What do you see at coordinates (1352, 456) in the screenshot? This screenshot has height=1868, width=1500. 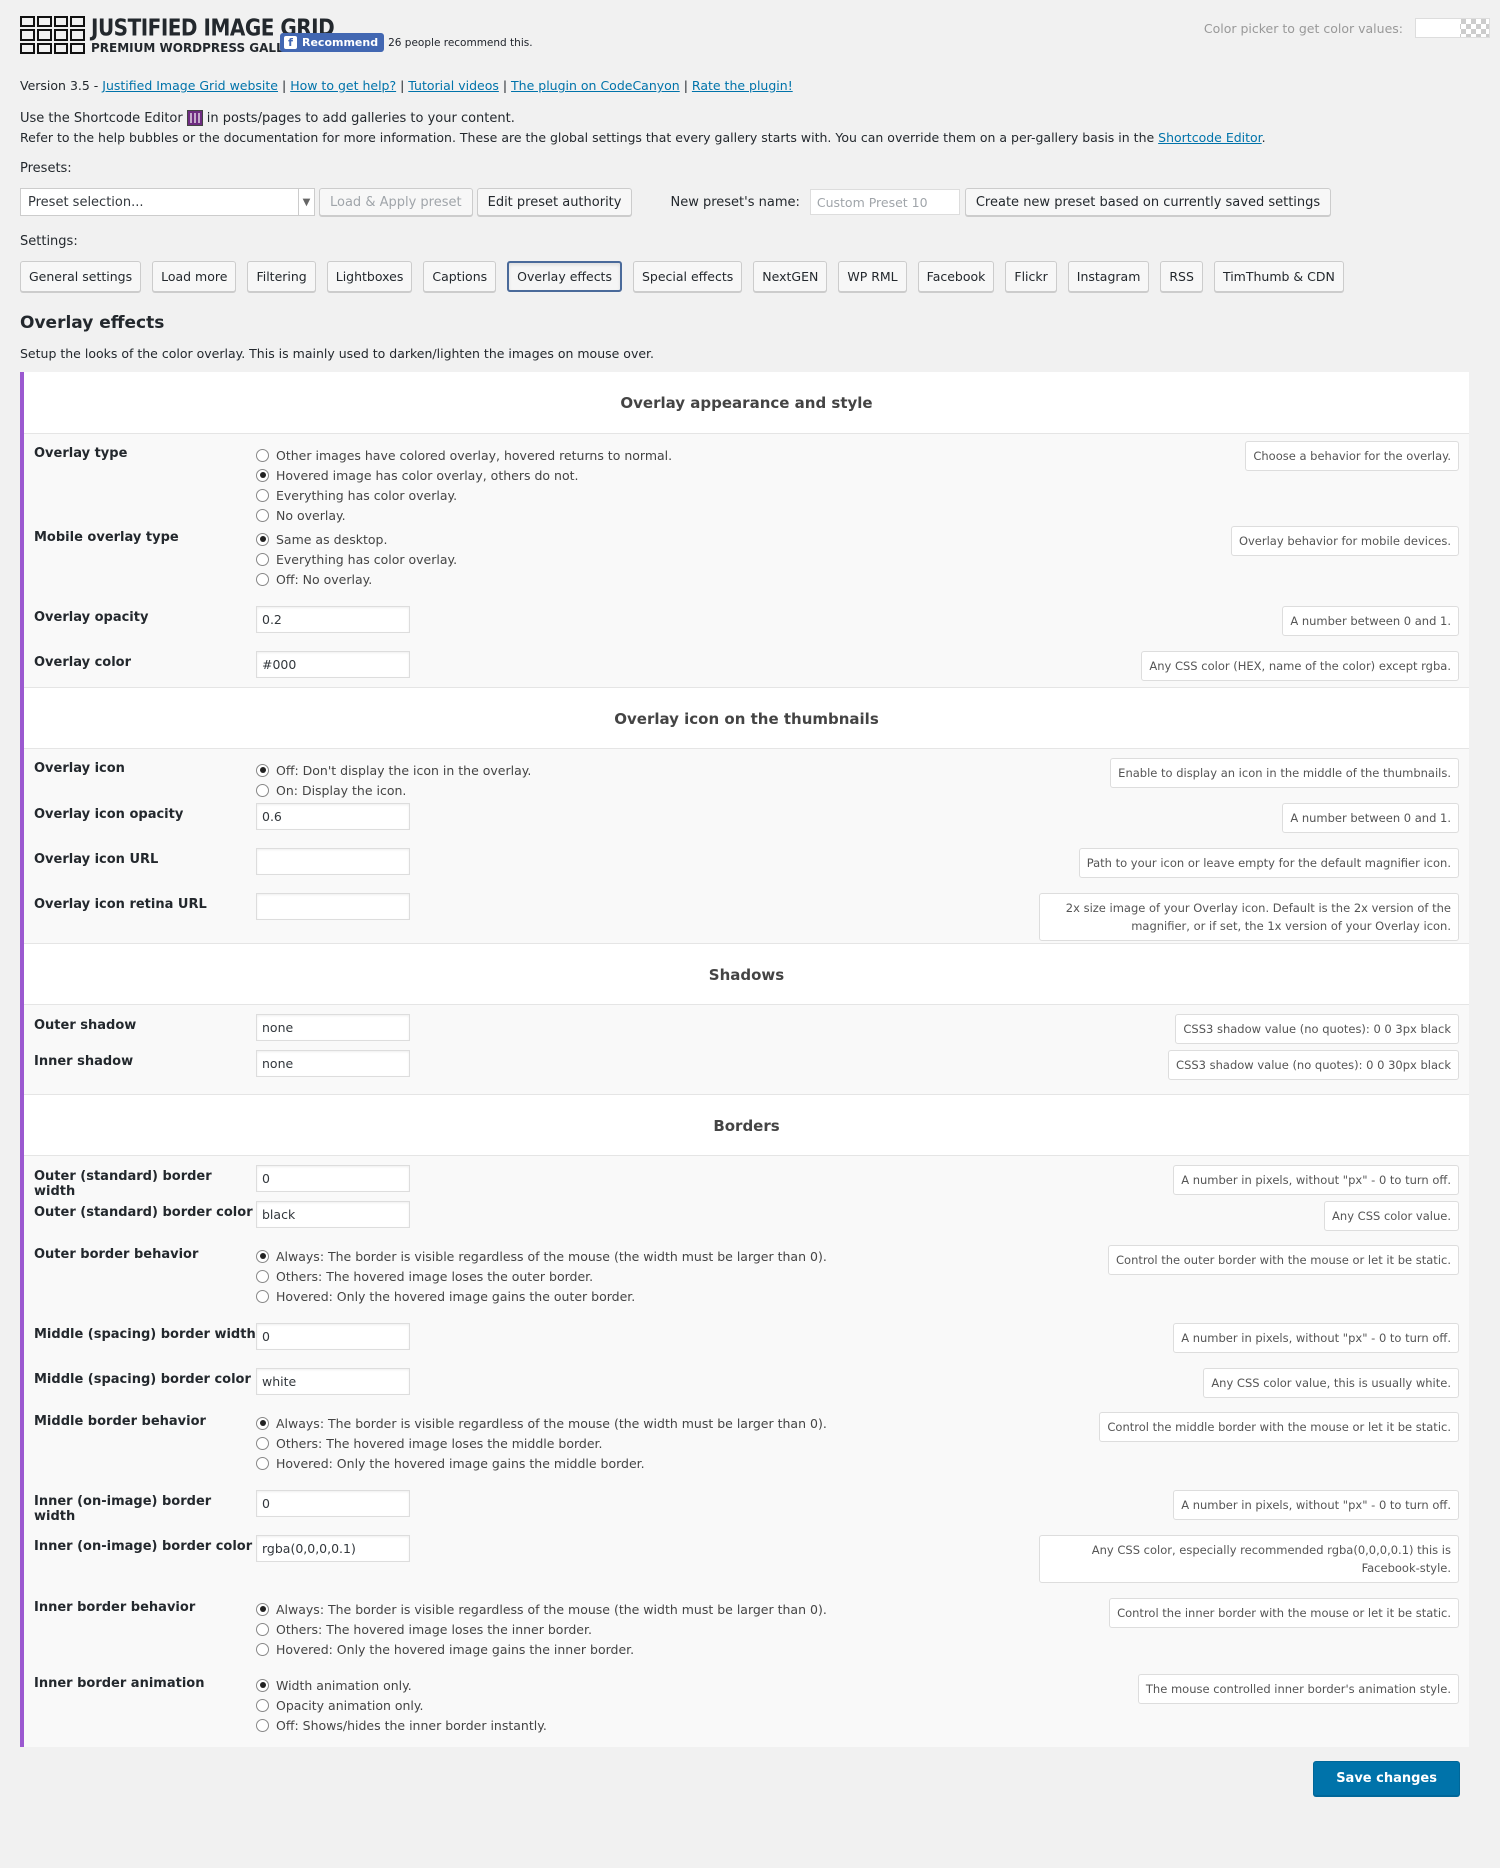 I see `help-bubble: Choose a behavior for the overlay.` at bounding box center [1352, 456].